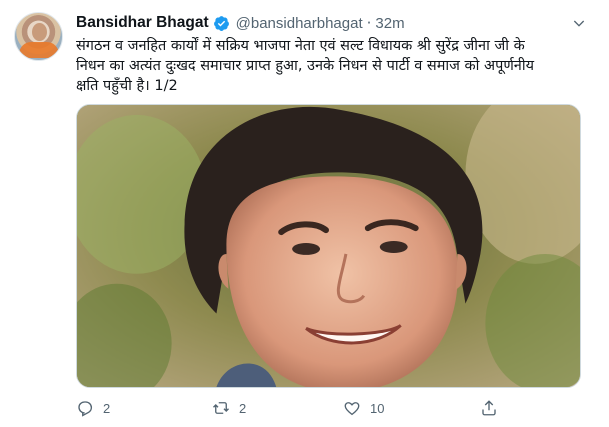  What do you see at coordinates (142, 23) in the screenshot?
I see `author-name: Bansidhar Bhagat` at bounding box center [142, 23].